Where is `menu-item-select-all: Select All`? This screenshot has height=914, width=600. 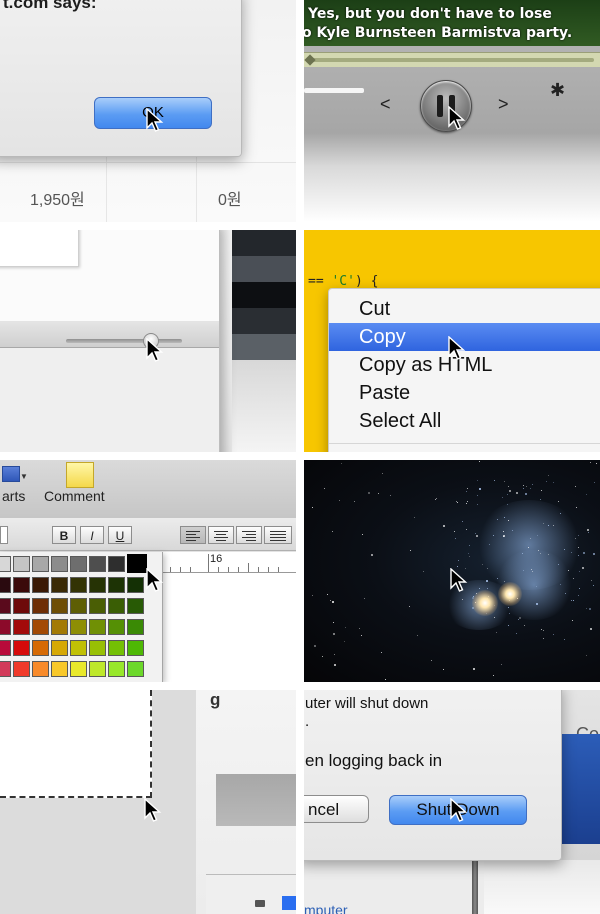 menu-item-select-all: Select All is located at coordinates (464, 421).